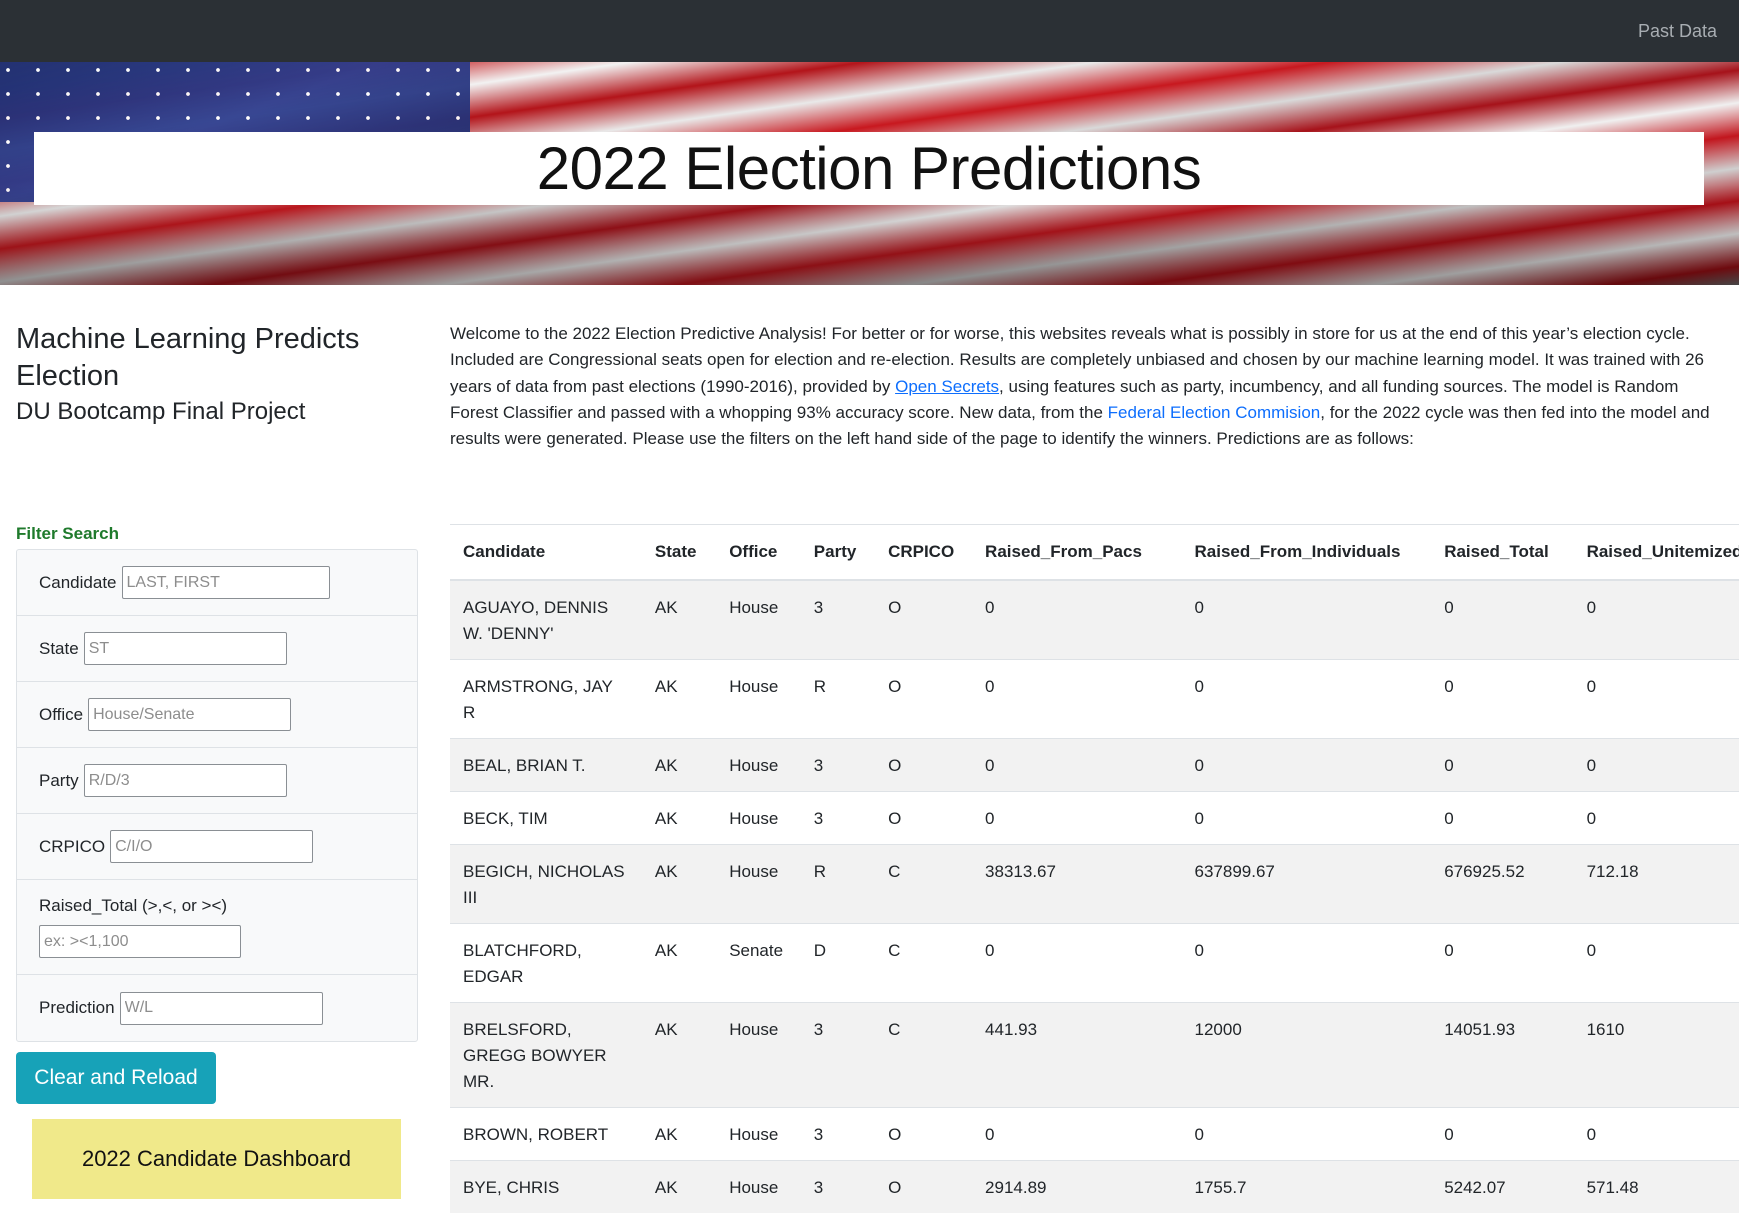 The image size is (1739, 1218). What do you see at coordinates (216, 1159) in the screenshot?
I see `candidate-dashboard-button: 2022 Candidate Dashboard` at bounding box center [216, 1159].